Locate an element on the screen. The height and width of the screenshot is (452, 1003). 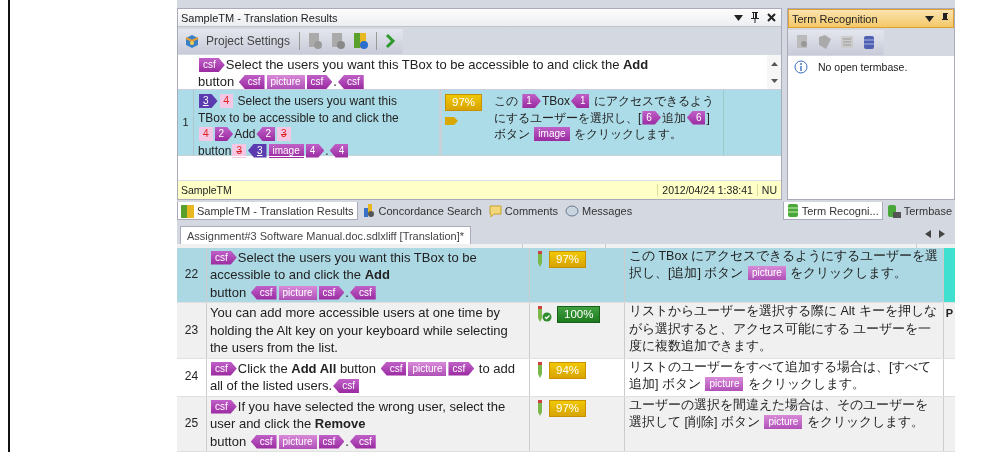
tag-icon is located at coordinates (451, 121).